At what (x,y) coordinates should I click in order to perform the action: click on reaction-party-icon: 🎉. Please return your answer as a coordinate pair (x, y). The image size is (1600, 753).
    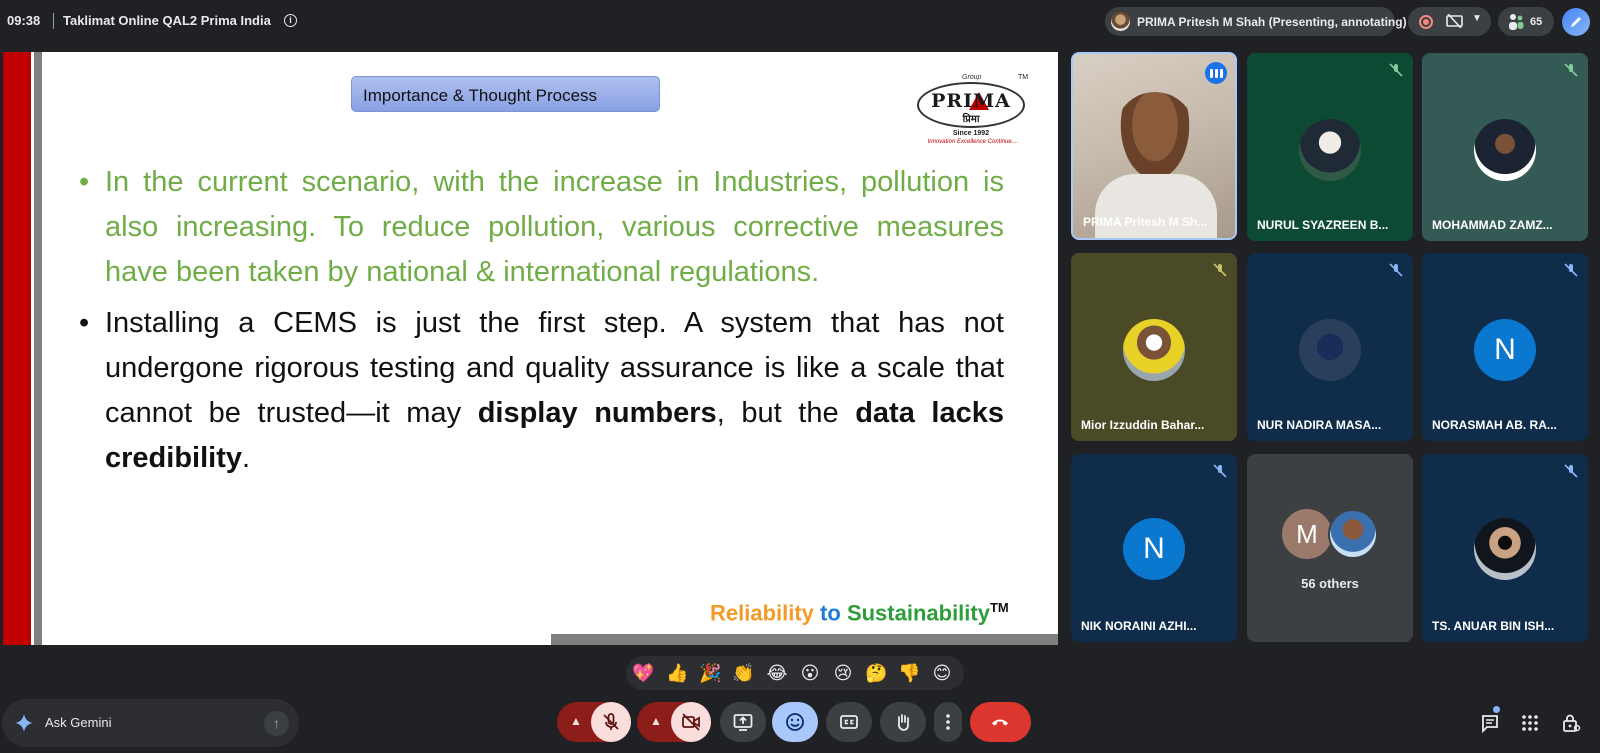
    Looking at the image, I should click on (710, 673).